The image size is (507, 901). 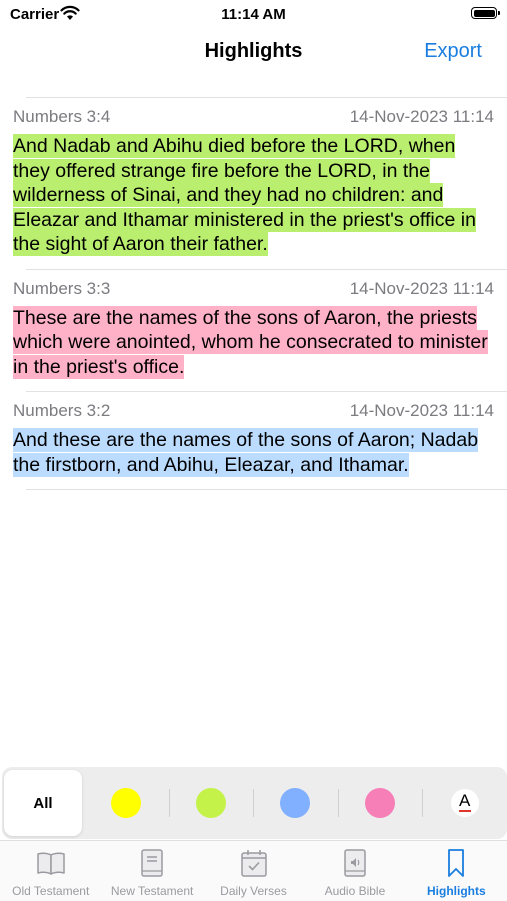 I want to click on filter-all-button: All, so click(x=43, y=803).